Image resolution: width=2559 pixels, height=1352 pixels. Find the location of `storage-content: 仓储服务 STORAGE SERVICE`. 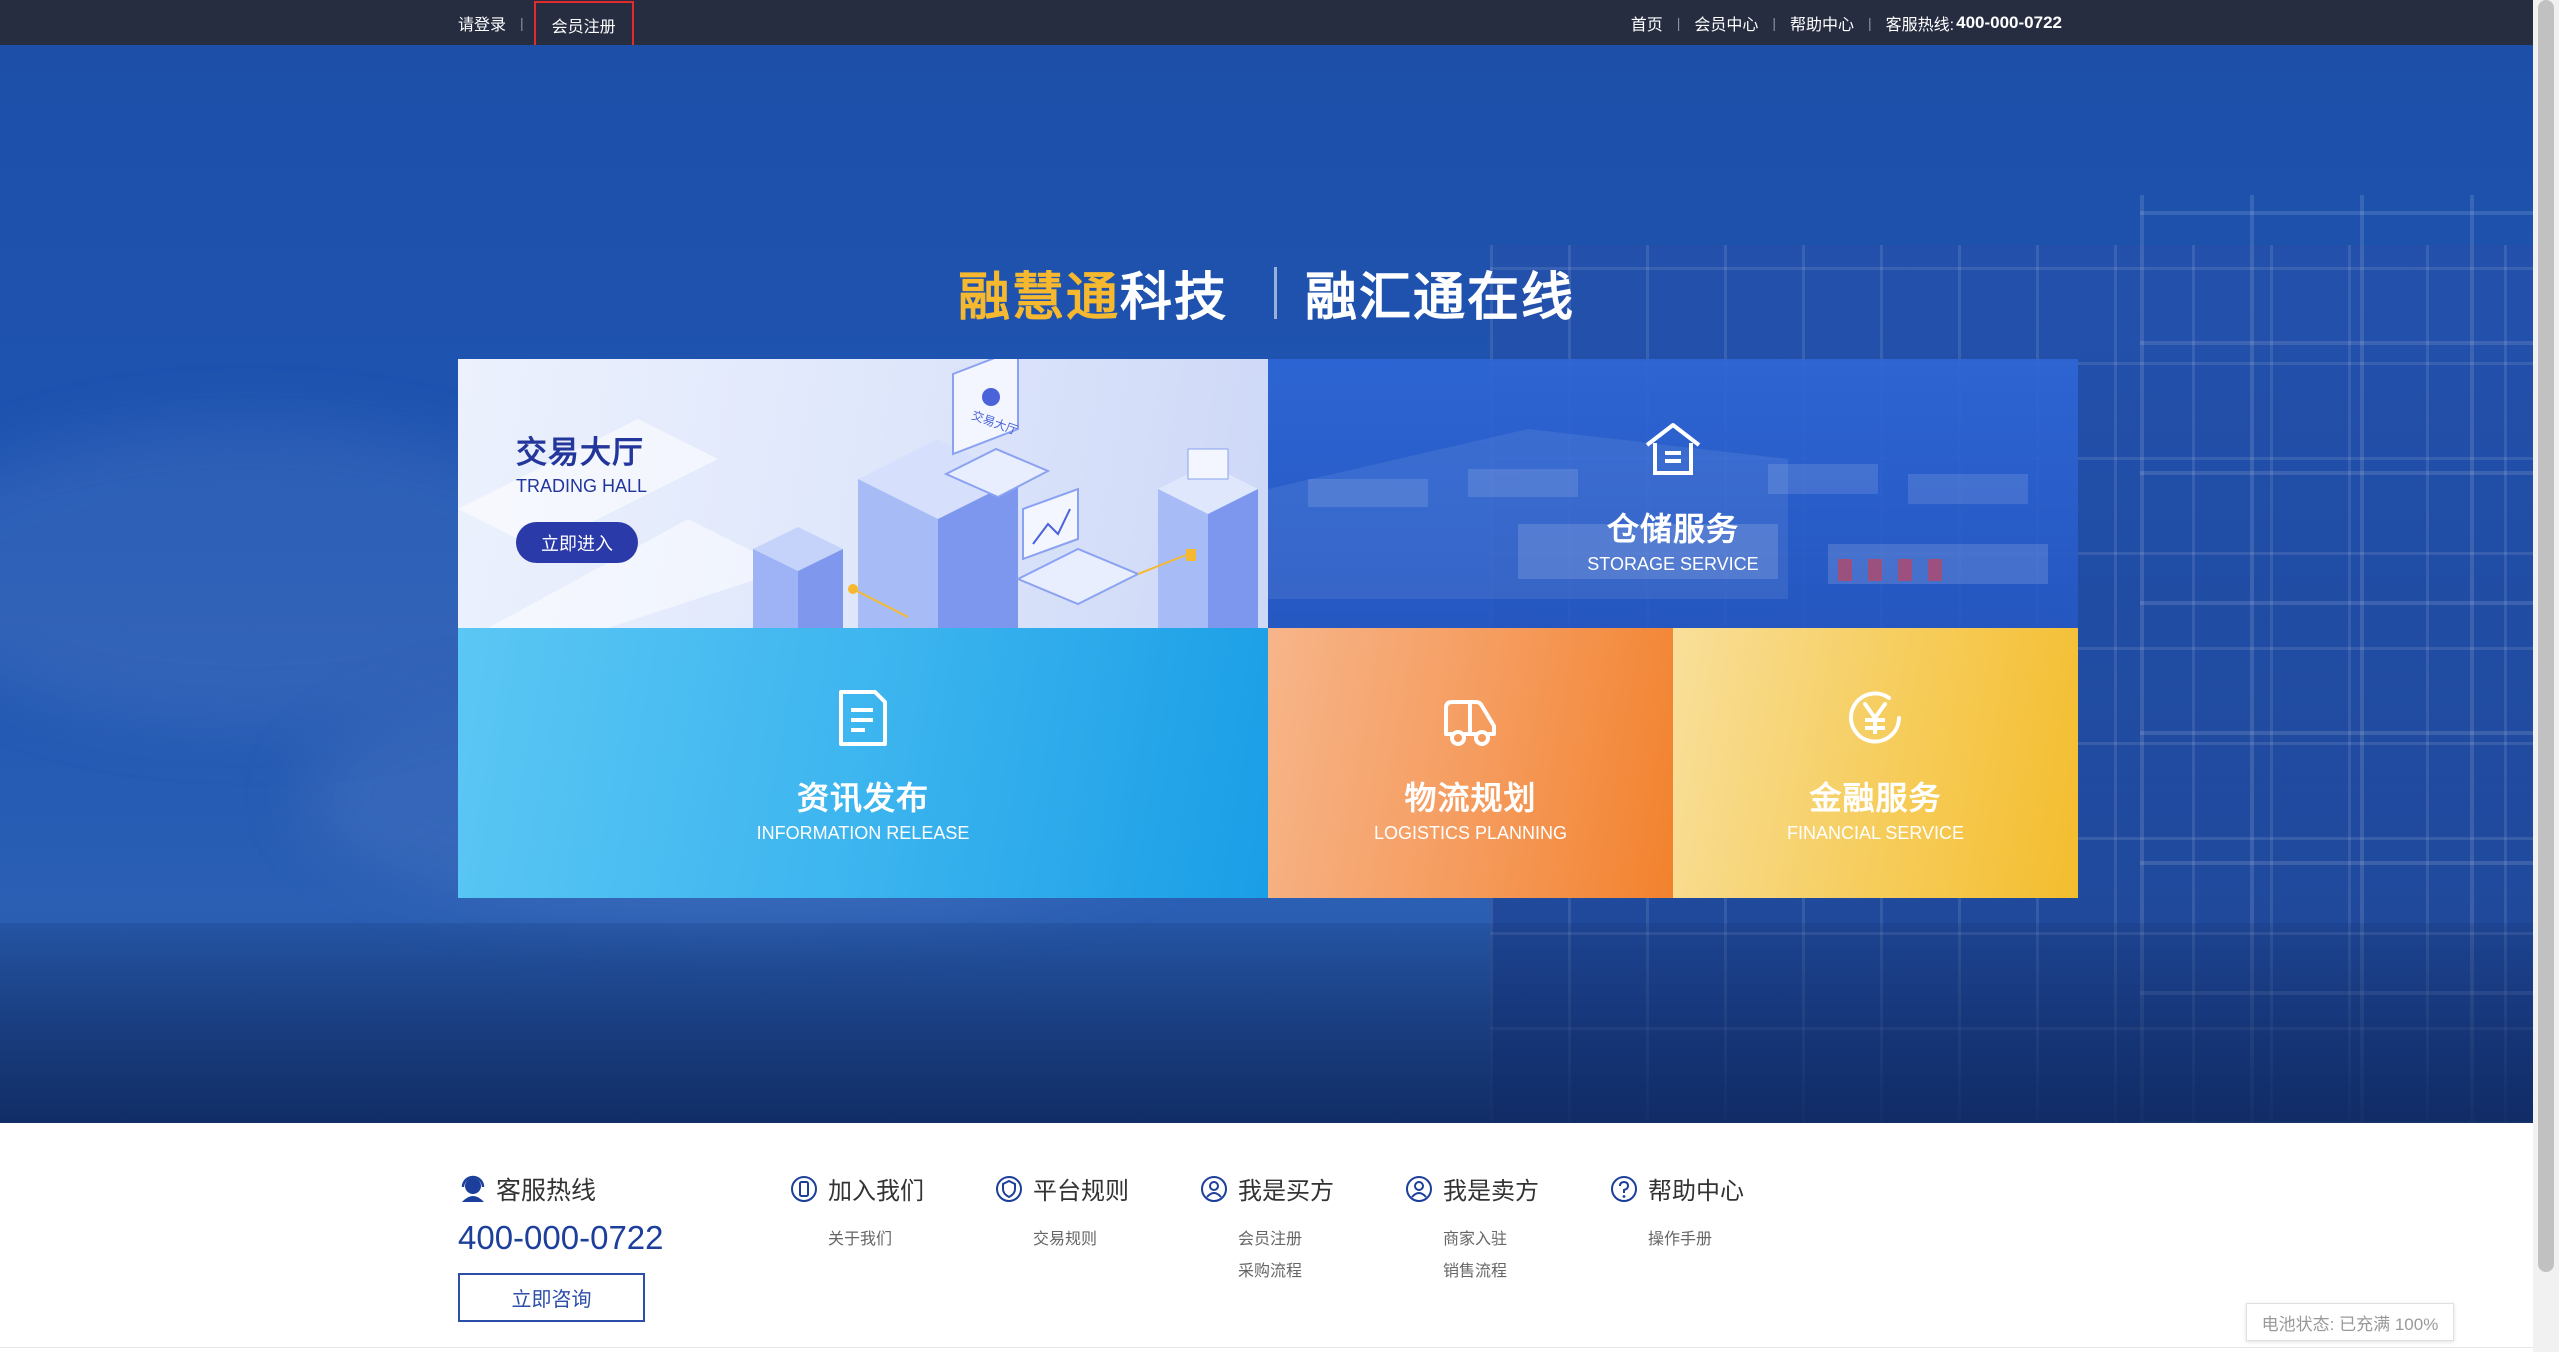

storage-content: 仓储服务 STORAGE SERVICE is located at coordinates (1673, 467).